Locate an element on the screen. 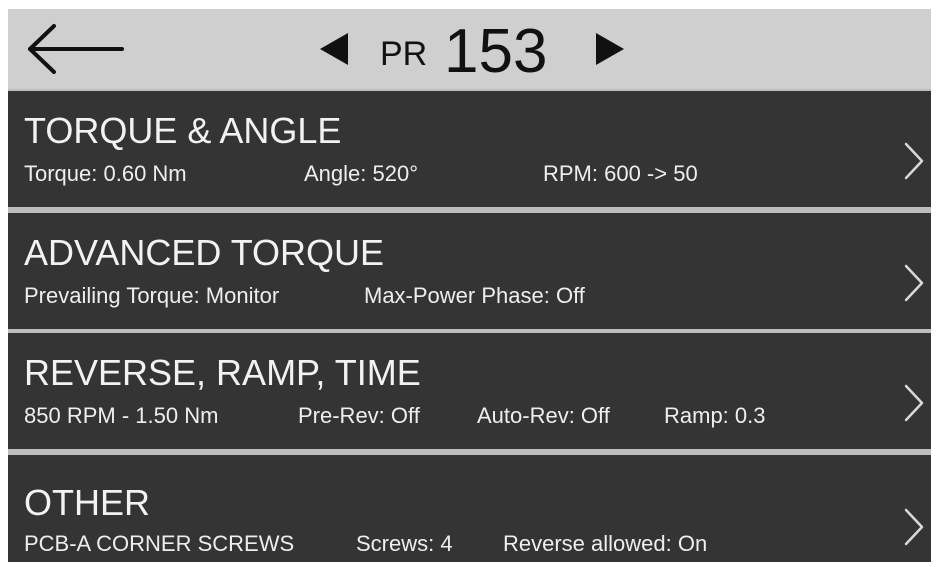  previous-program-button is located at coordinates (334, 49).